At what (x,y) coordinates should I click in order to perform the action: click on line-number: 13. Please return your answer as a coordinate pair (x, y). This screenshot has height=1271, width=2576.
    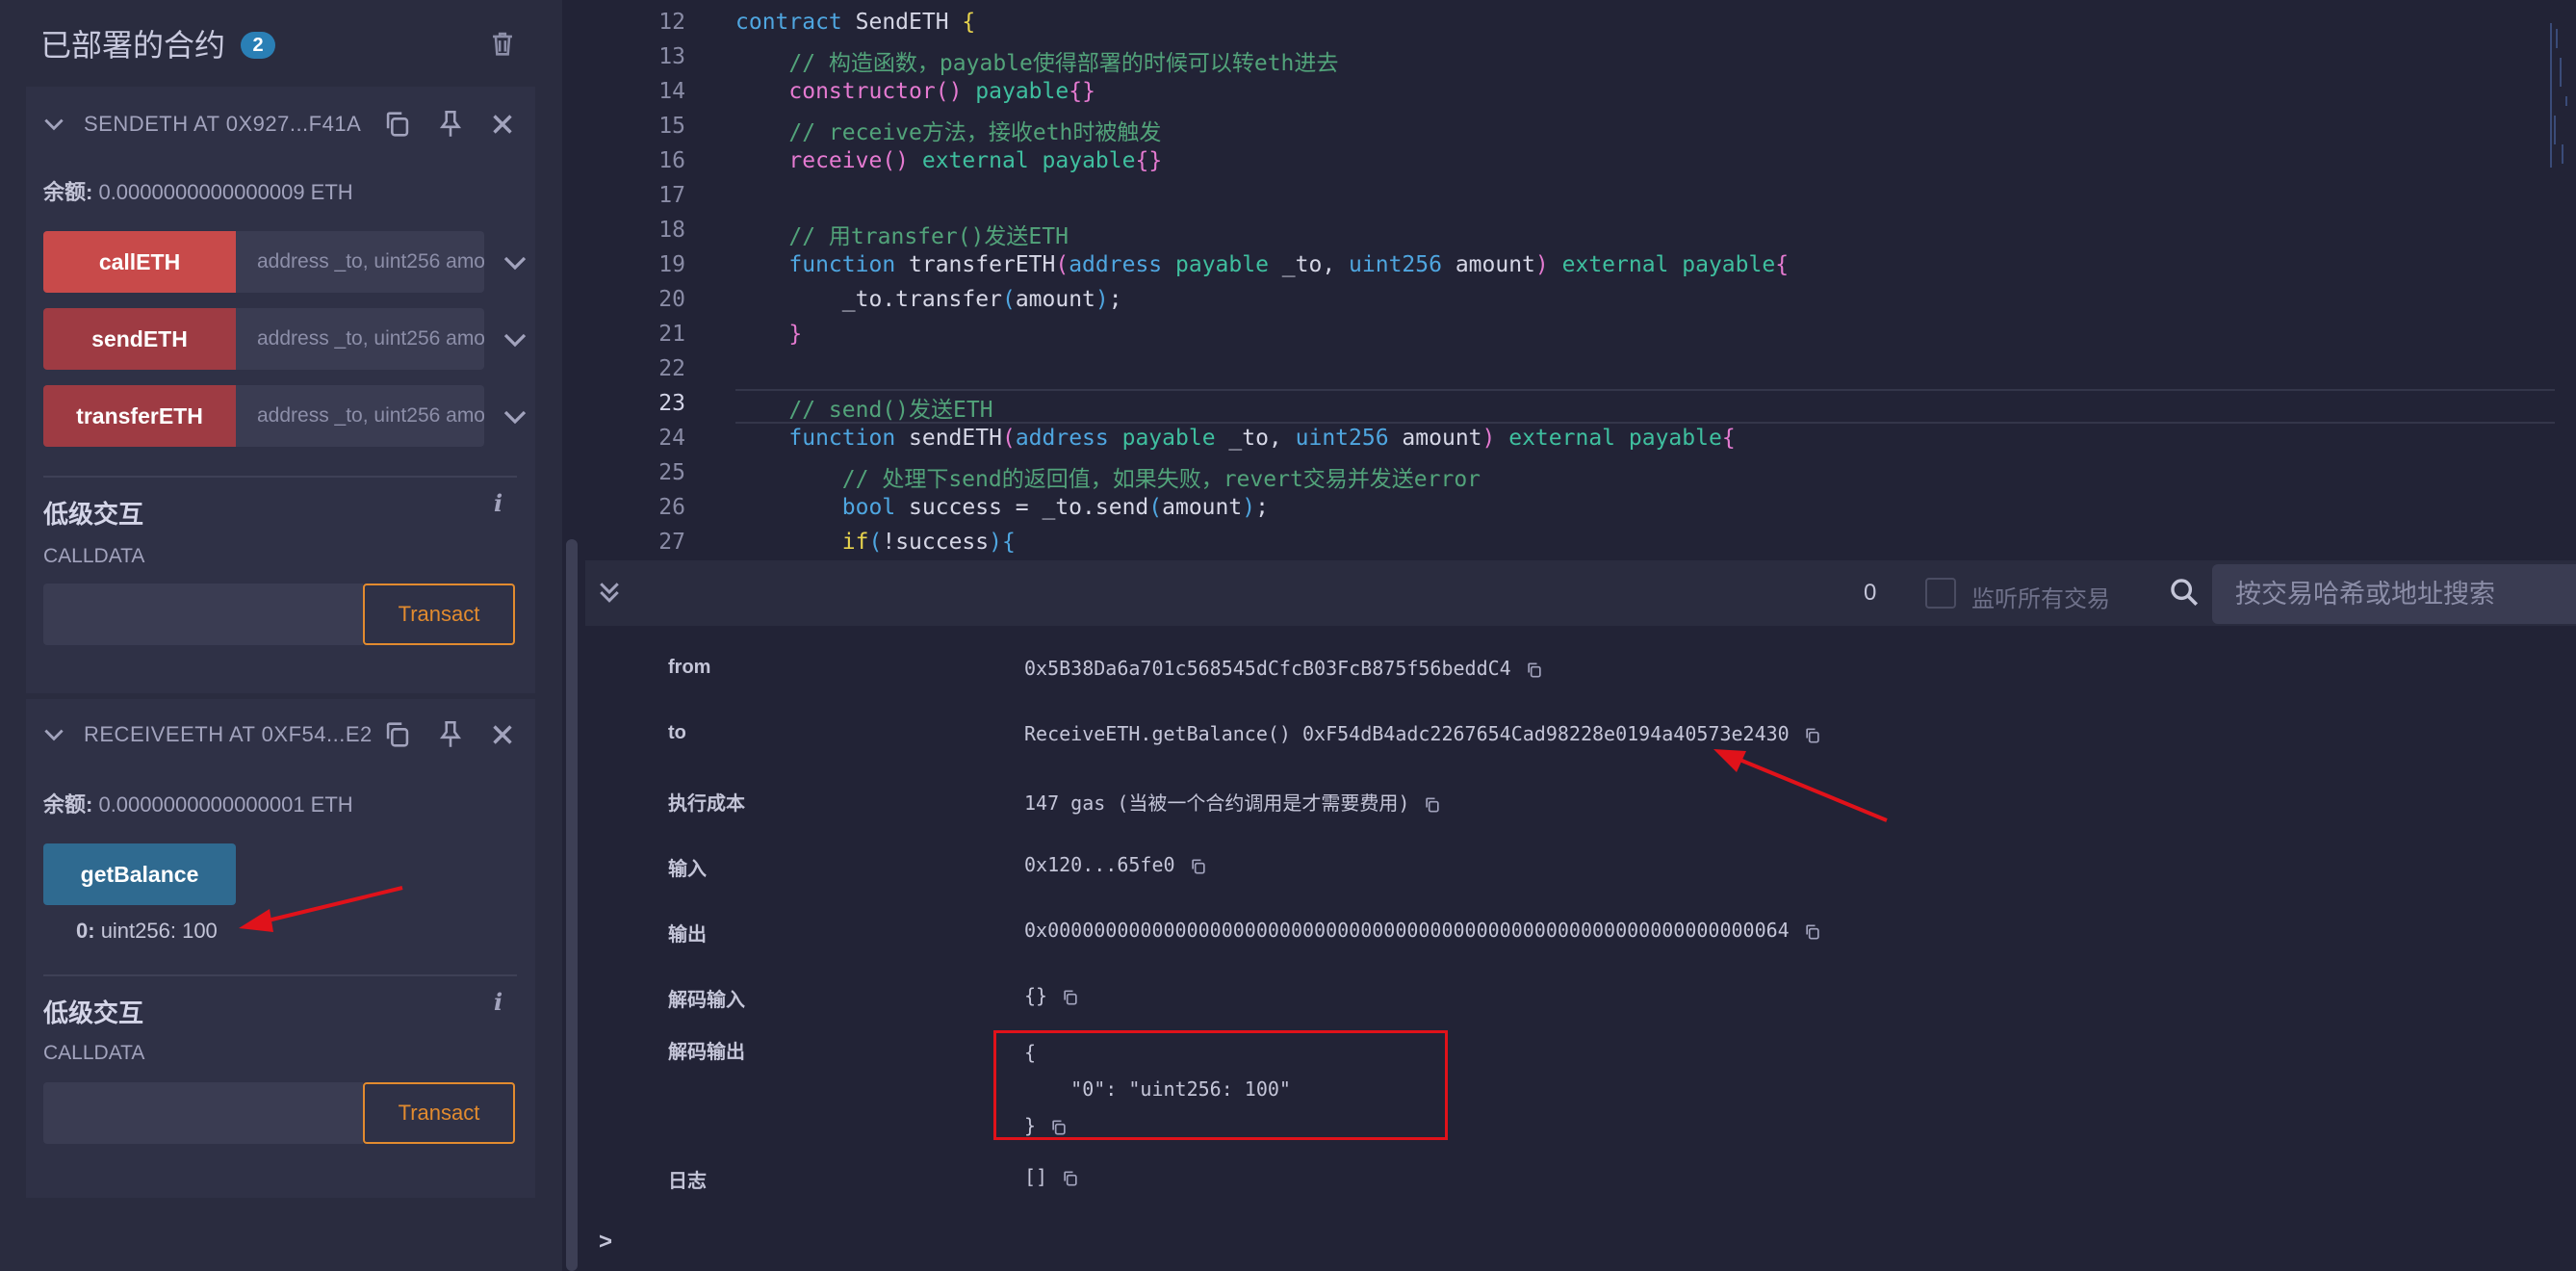
    Looking at the image, I should click on (671, 56).